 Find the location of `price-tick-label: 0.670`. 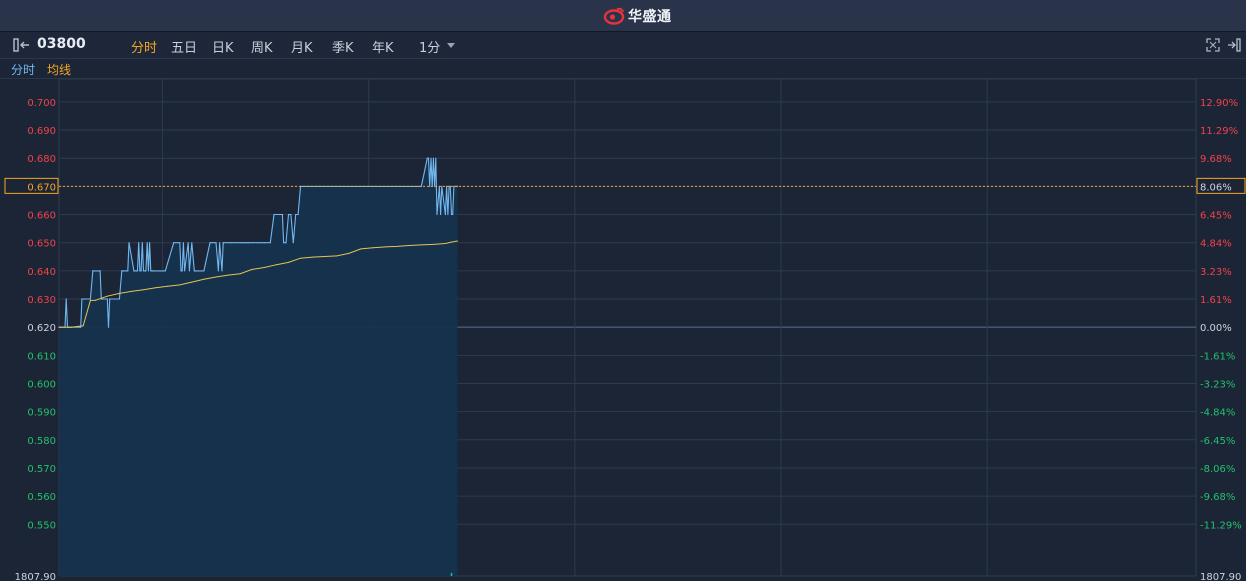

price-tick-label: 0.670 is located at coordinates (41, 187).